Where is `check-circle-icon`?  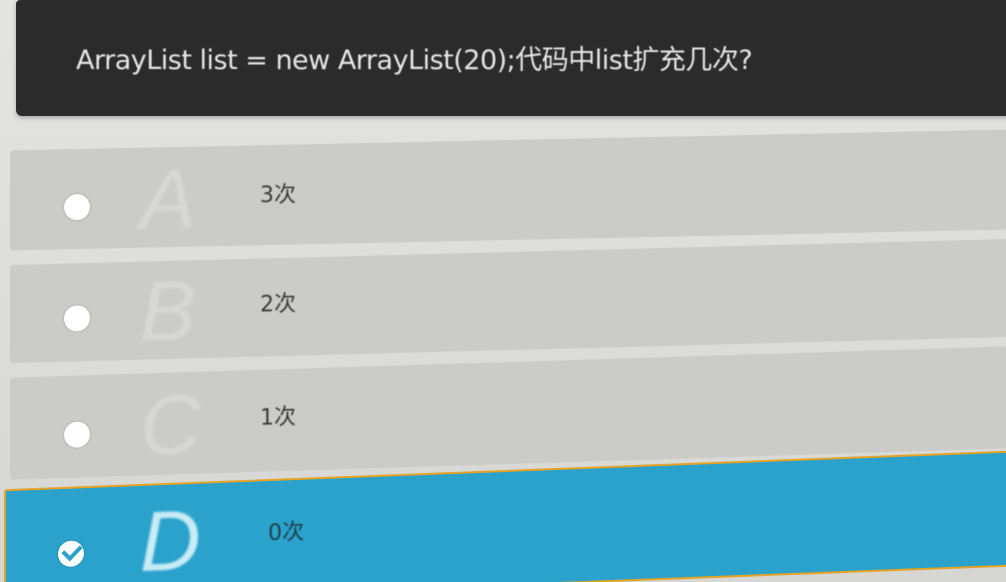 check-circle-icon is located at coordinates (71, 553).